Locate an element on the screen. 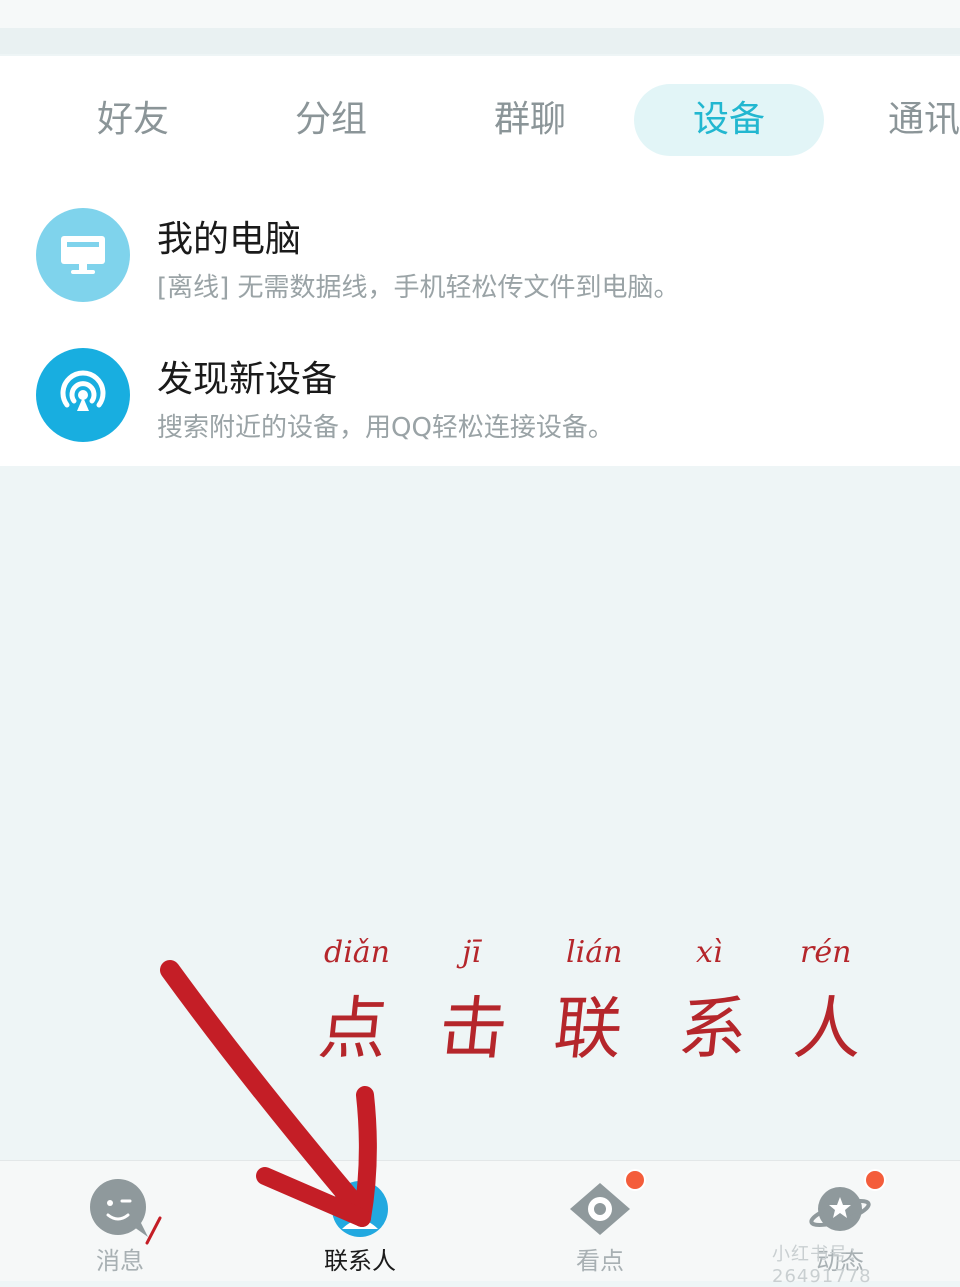  monitor-icon is located at coordinates (83, 255).